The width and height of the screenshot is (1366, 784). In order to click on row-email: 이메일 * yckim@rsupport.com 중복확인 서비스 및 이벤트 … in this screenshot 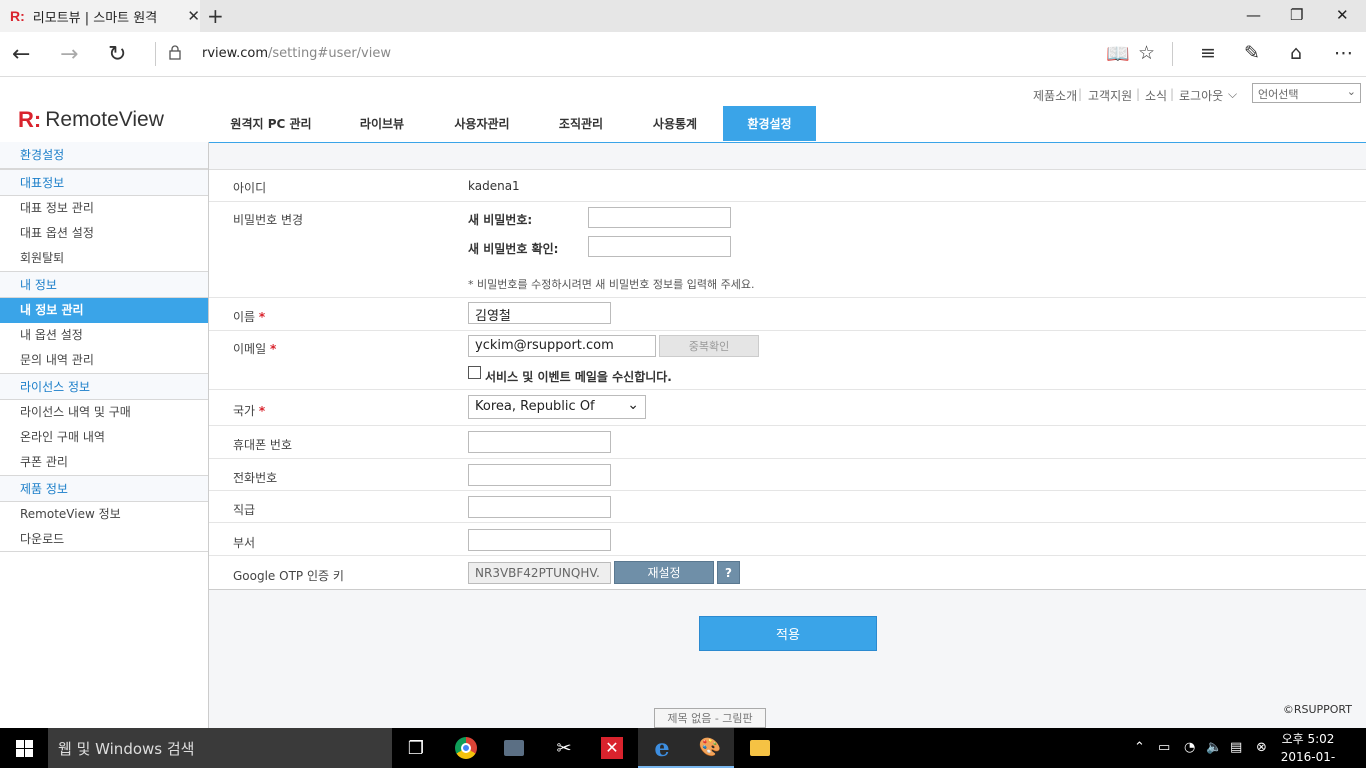, I will do `click(787, 360)`.